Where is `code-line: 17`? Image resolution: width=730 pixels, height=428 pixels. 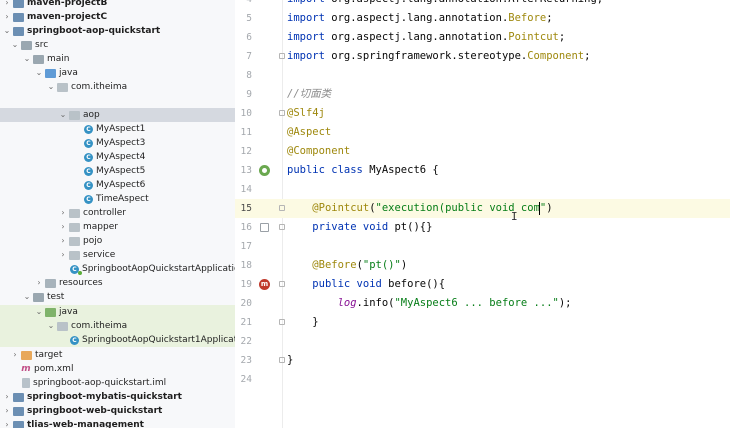 code-line: 17 is located at coordinates (482, 246).